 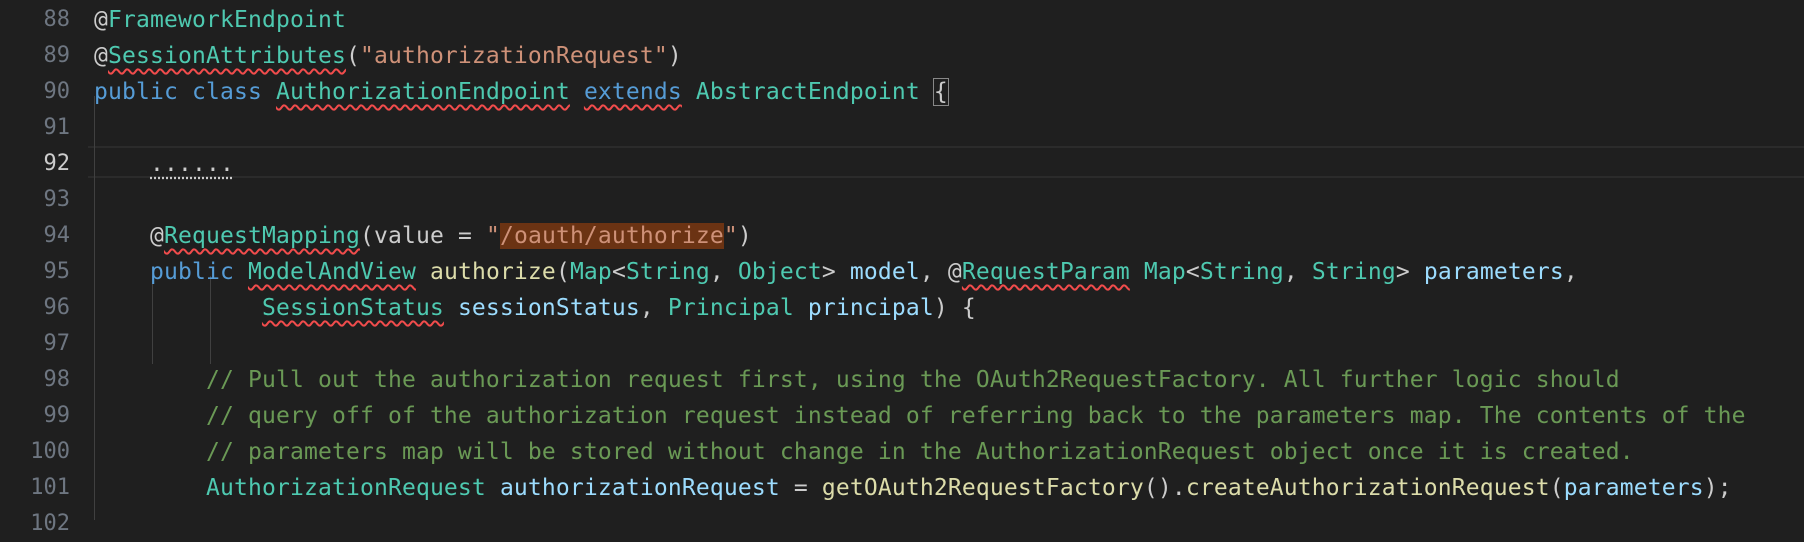 I want to click on code-token: RequestMapping, so click(x=262, y=236).